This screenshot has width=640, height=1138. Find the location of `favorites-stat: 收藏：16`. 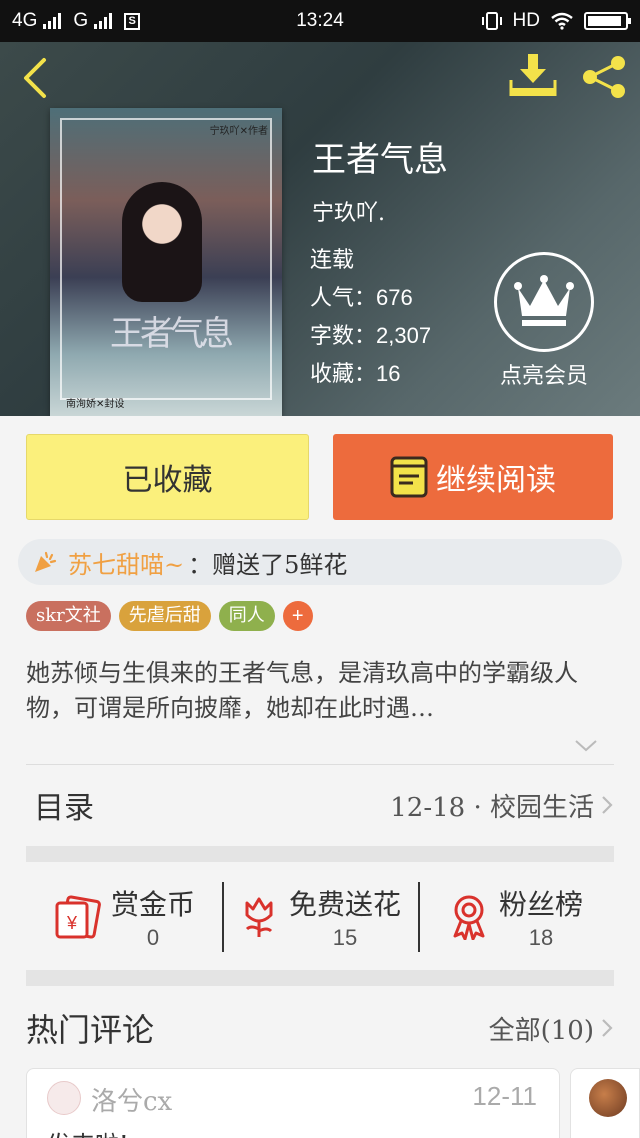

favorites-stat: 收藏：16 is located at coordinates (355, 372).